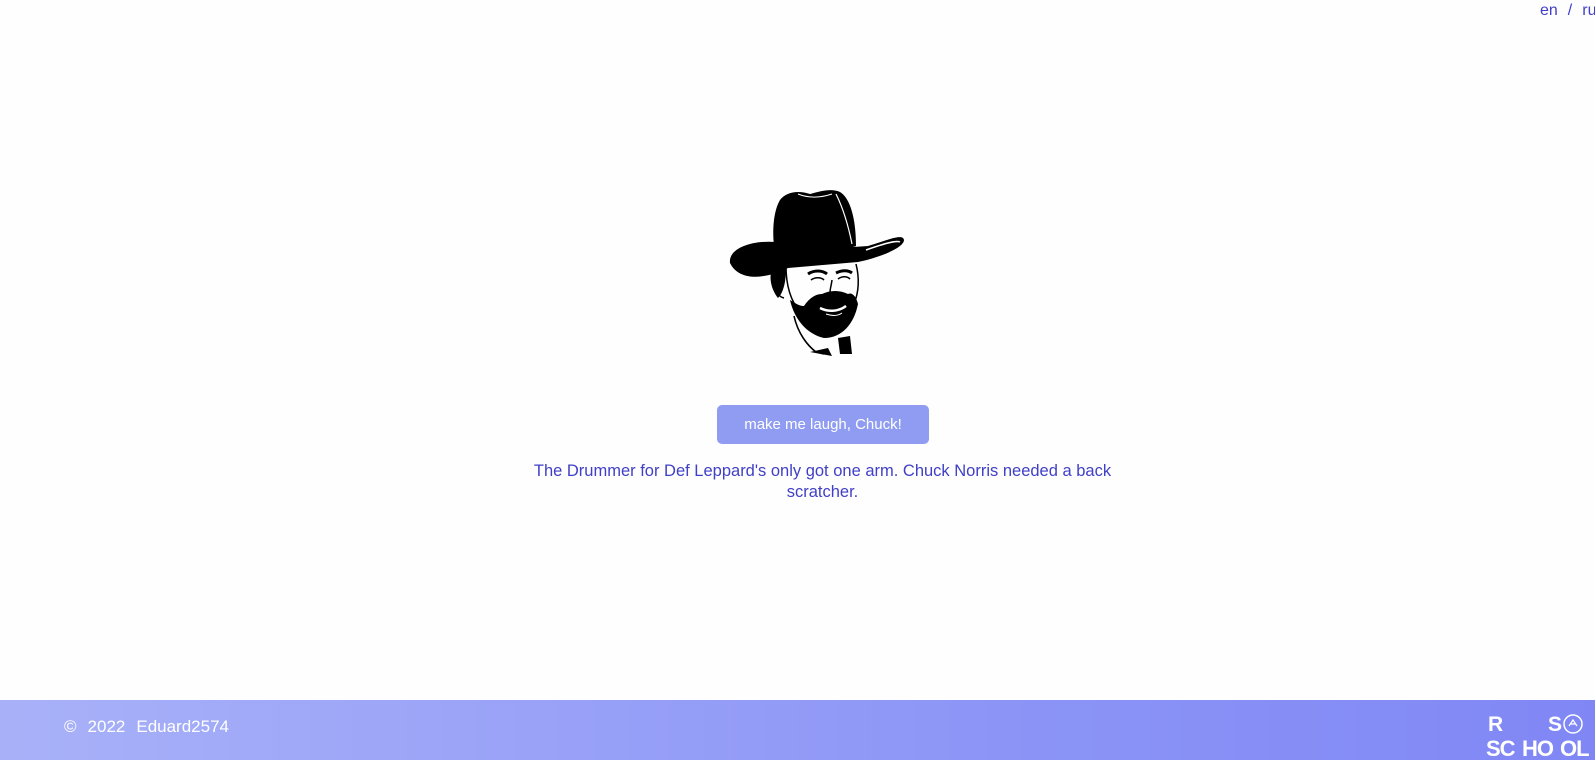 The width and height of the screenshot is (1595, 760). Describe the element at coordinates (797, 730) in the screenshot. I see `footer: © 2022 Eduard2574 R S SC HO OL` at that location.